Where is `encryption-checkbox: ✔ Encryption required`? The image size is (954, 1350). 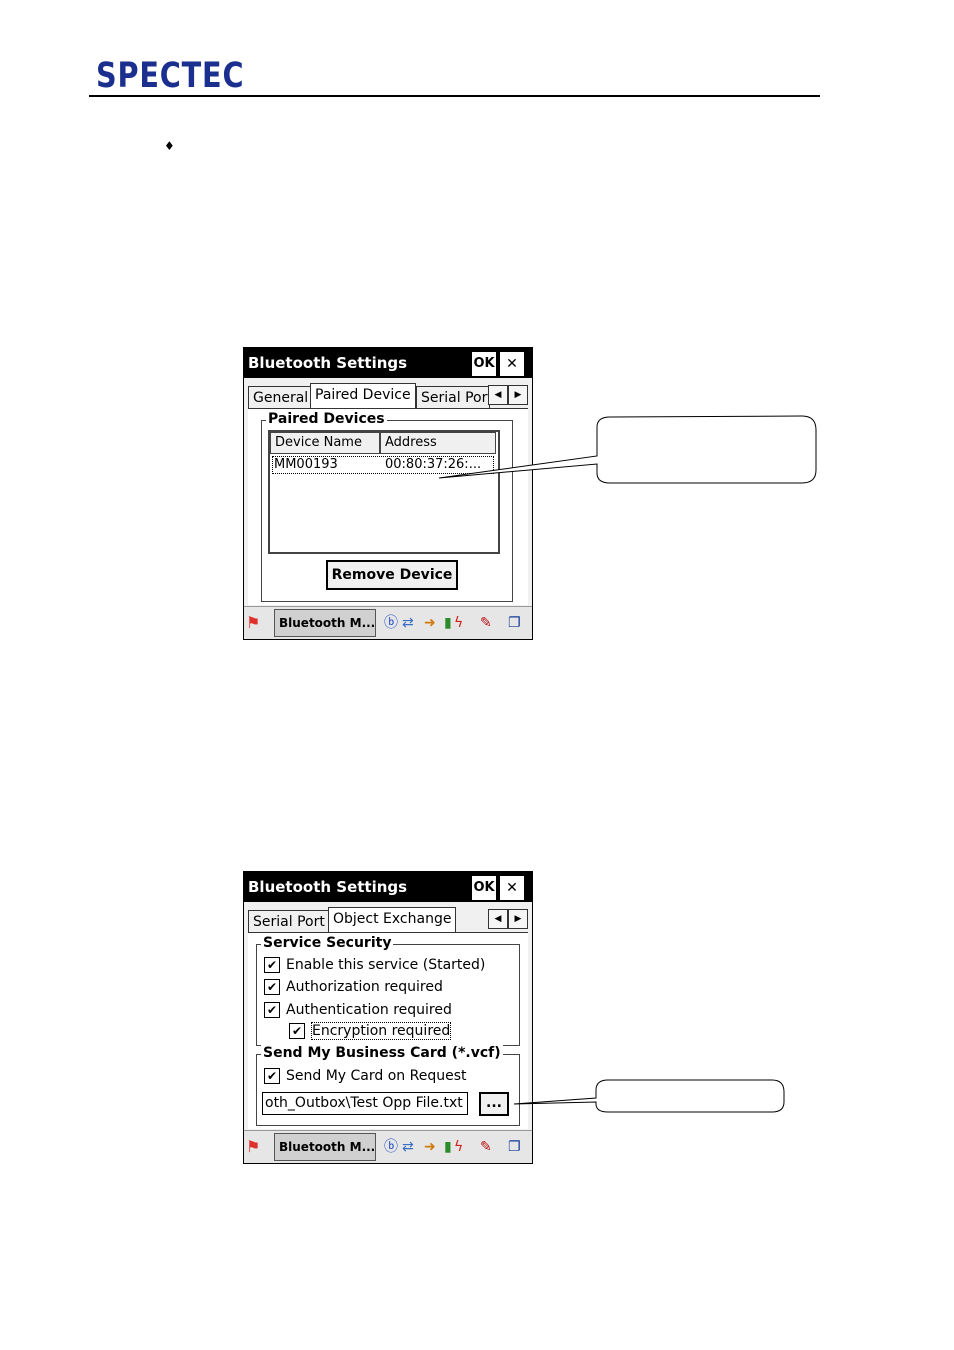
encryption-checkbox: ✔ Encryption required is located at coordinates (370, 1031).